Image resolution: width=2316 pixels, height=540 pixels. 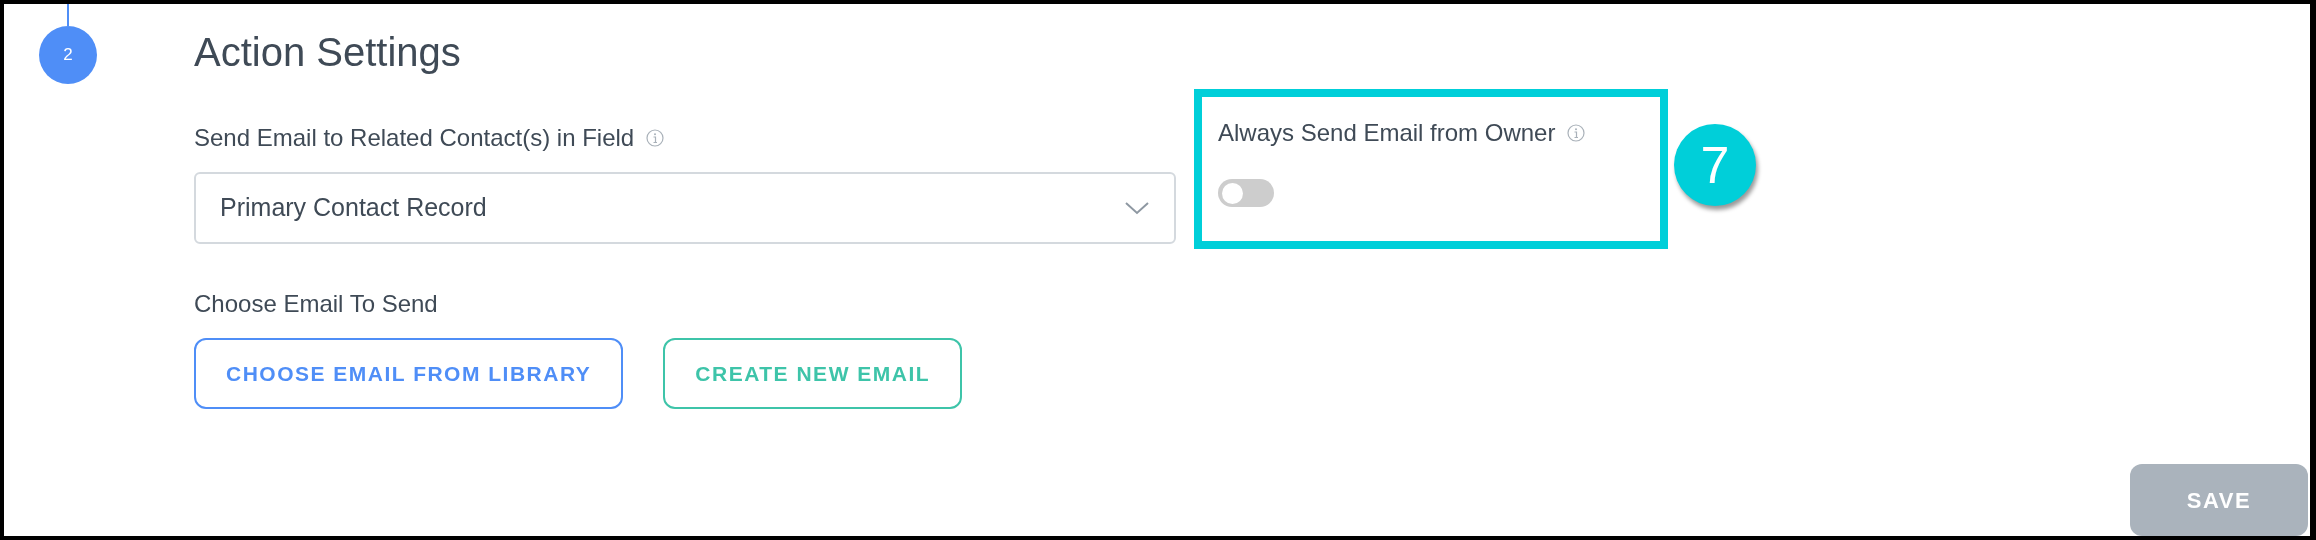 What do you see at coordinates (813, 373) in the screenshot?
I see `choose-email-button: CREATE NEW EMAIL` at bounding box center [813, 373].